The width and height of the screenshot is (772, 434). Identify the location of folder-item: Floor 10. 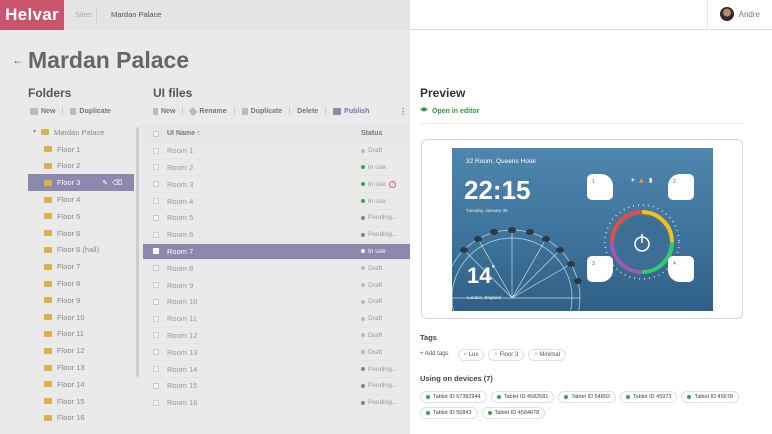
(81, 317).